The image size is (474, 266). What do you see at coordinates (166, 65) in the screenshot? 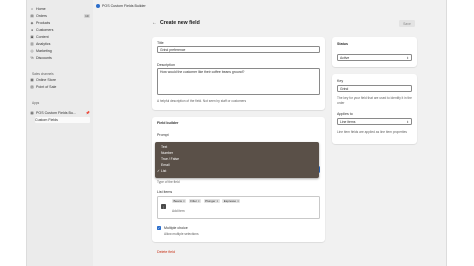
I see `description-label: Description` at bounding box center [166, 65].